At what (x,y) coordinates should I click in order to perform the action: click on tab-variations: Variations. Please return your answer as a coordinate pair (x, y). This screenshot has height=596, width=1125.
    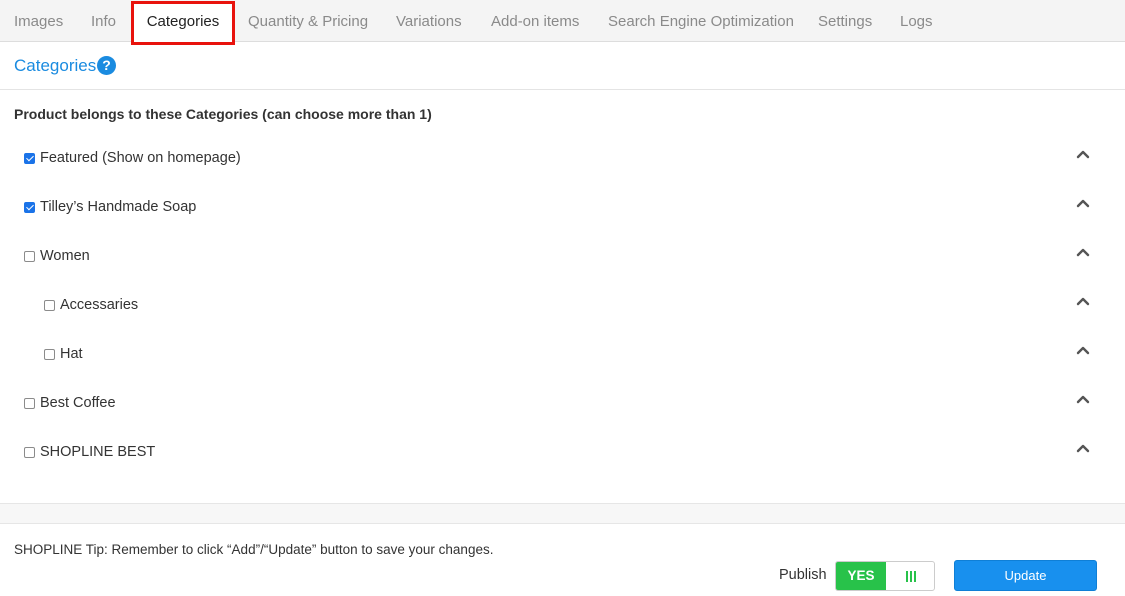
    Looking at the image, I should click on (429, 21).